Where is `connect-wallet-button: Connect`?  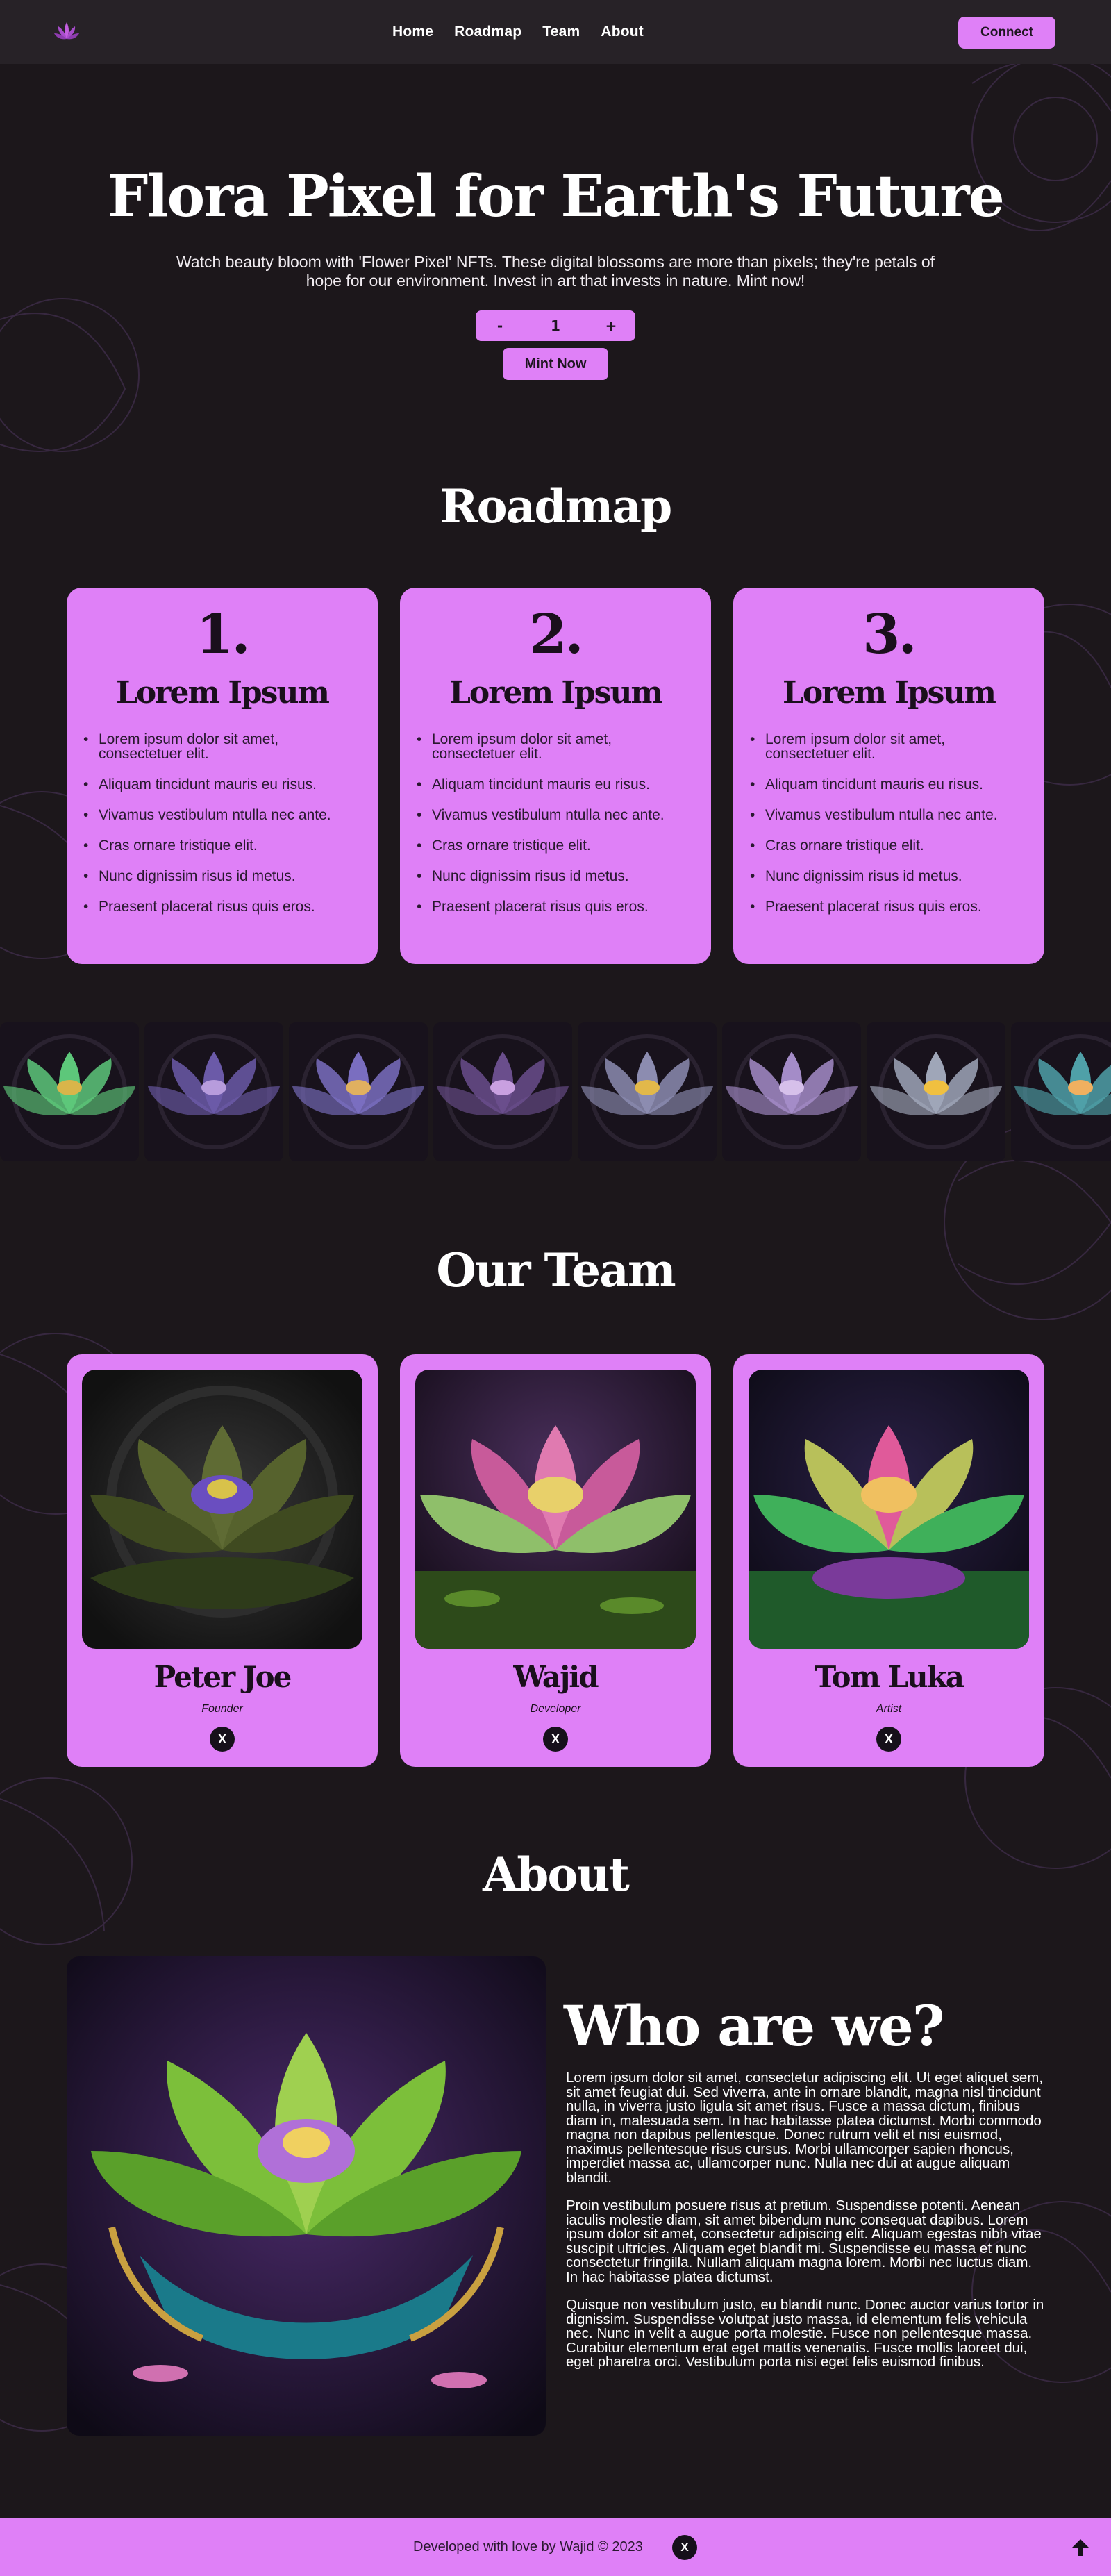 connect-wallet-button: Connect is located at coordinates (1006, 33).